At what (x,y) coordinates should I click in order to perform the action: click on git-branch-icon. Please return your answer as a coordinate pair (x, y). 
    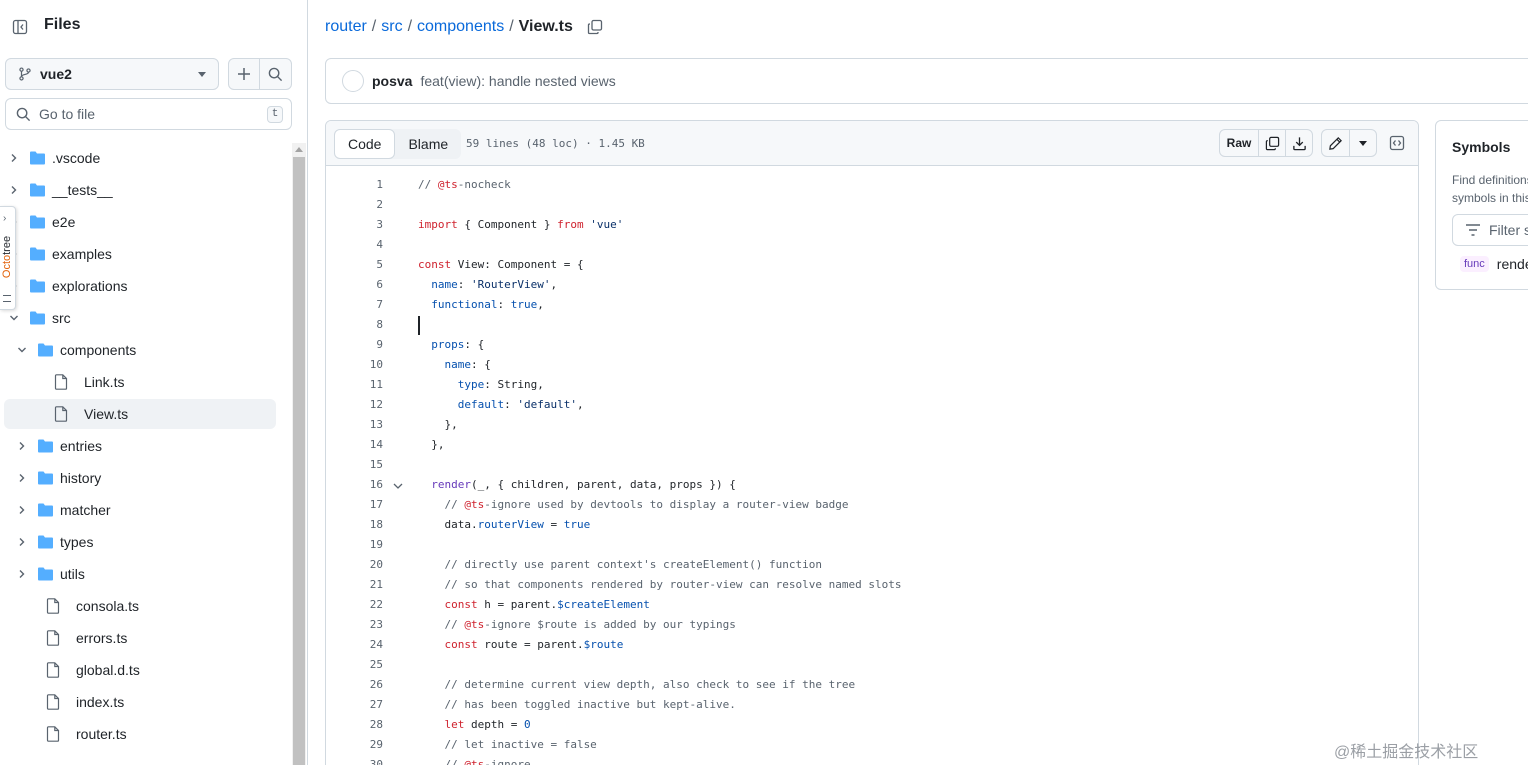
    Looking at the image, I should click on (25, 74).